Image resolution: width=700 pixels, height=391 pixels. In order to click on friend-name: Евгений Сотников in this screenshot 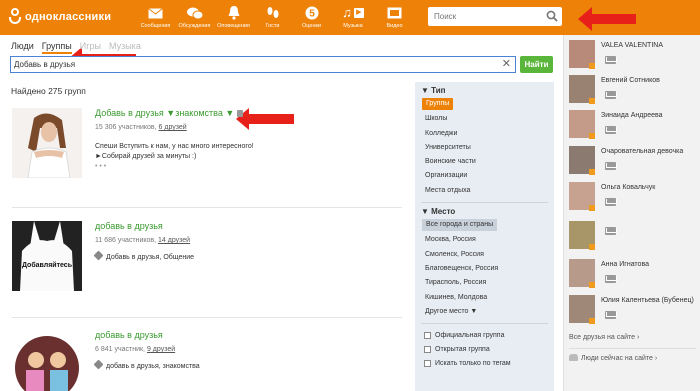, I will do `click(630, 80)`.